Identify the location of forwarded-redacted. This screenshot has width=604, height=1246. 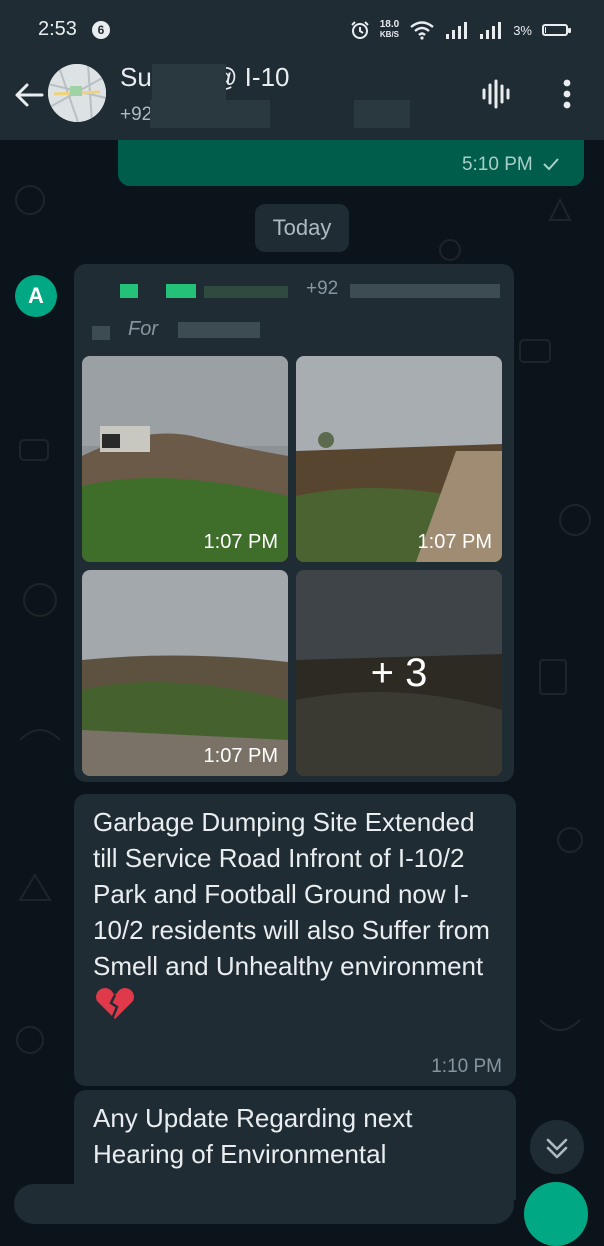
(219, 330).